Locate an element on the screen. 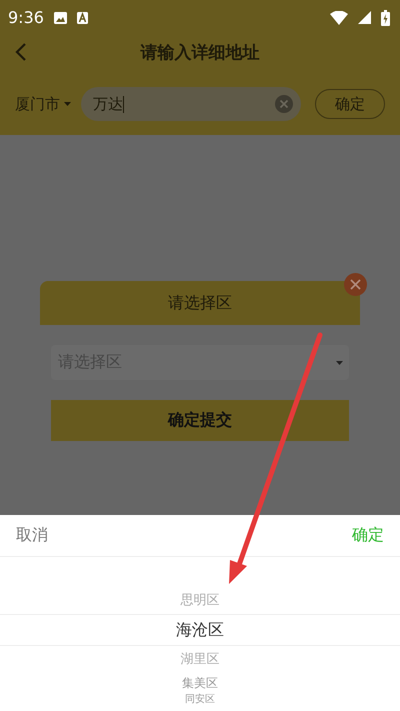 The width and height of the screenshot is (400, 711). battery-icon is located at coordinates (385, 18).